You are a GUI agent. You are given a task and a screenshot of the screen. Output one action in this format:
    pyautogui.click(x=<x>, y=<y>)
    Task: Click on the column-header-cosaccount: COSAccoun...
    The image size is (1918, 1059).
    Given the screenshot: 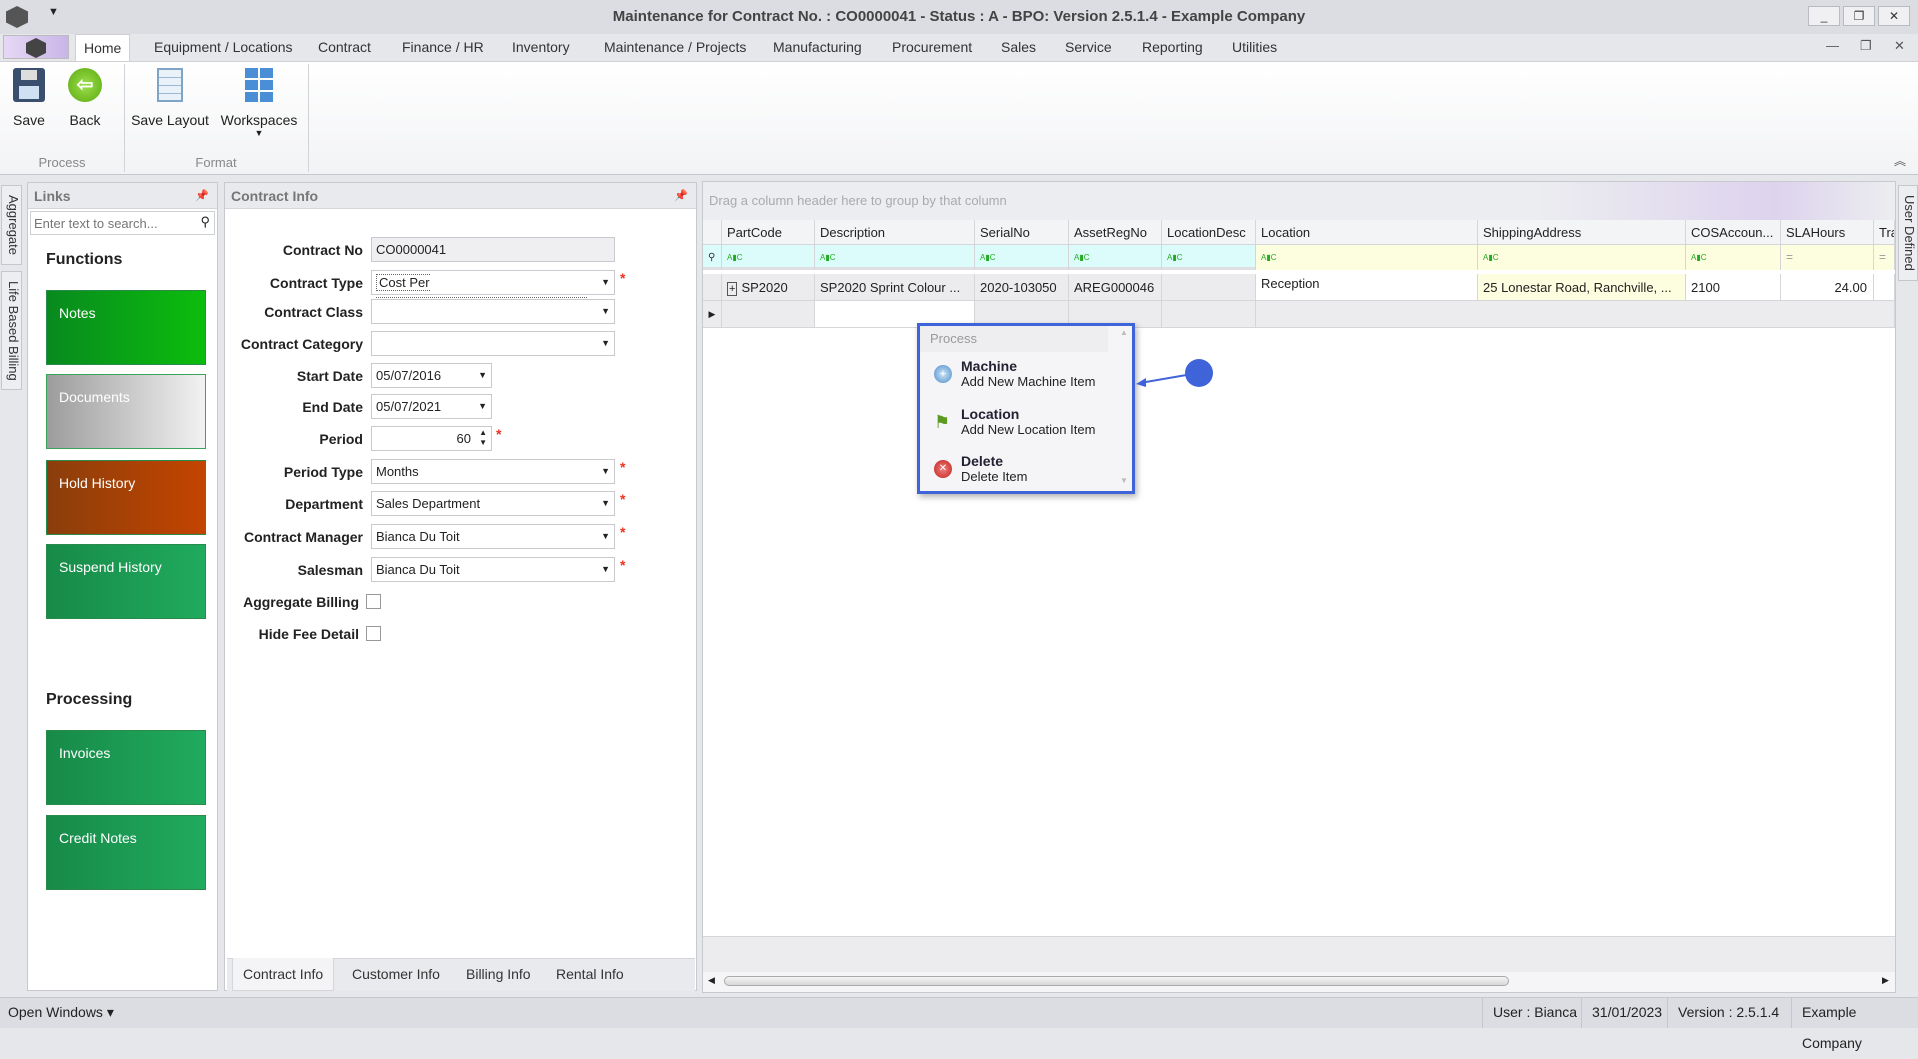 What is the action you would take?
    pyautogui.click(x=1733, y=232)
    